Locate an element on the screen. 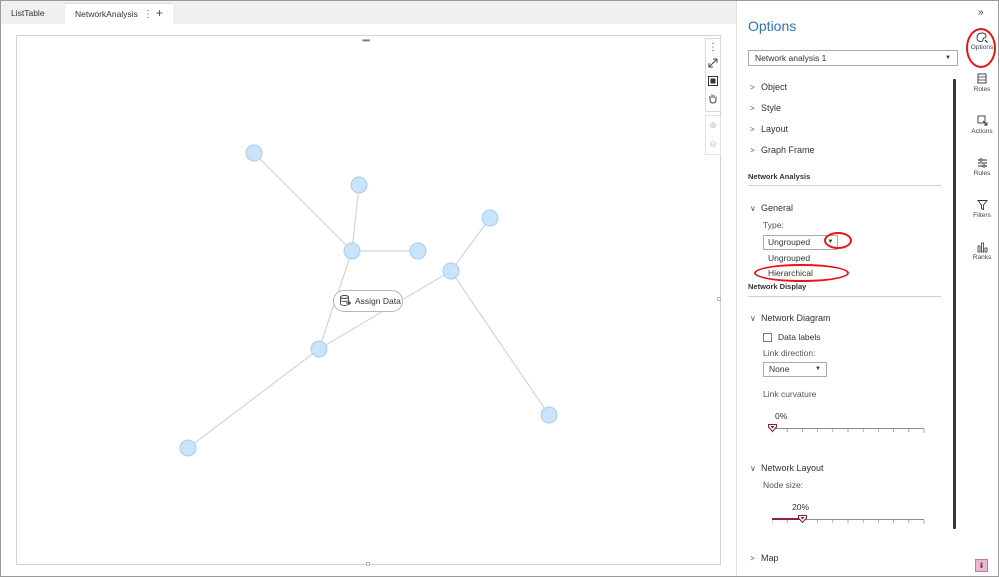  options-title: Options is located at coordinates (772, 26).